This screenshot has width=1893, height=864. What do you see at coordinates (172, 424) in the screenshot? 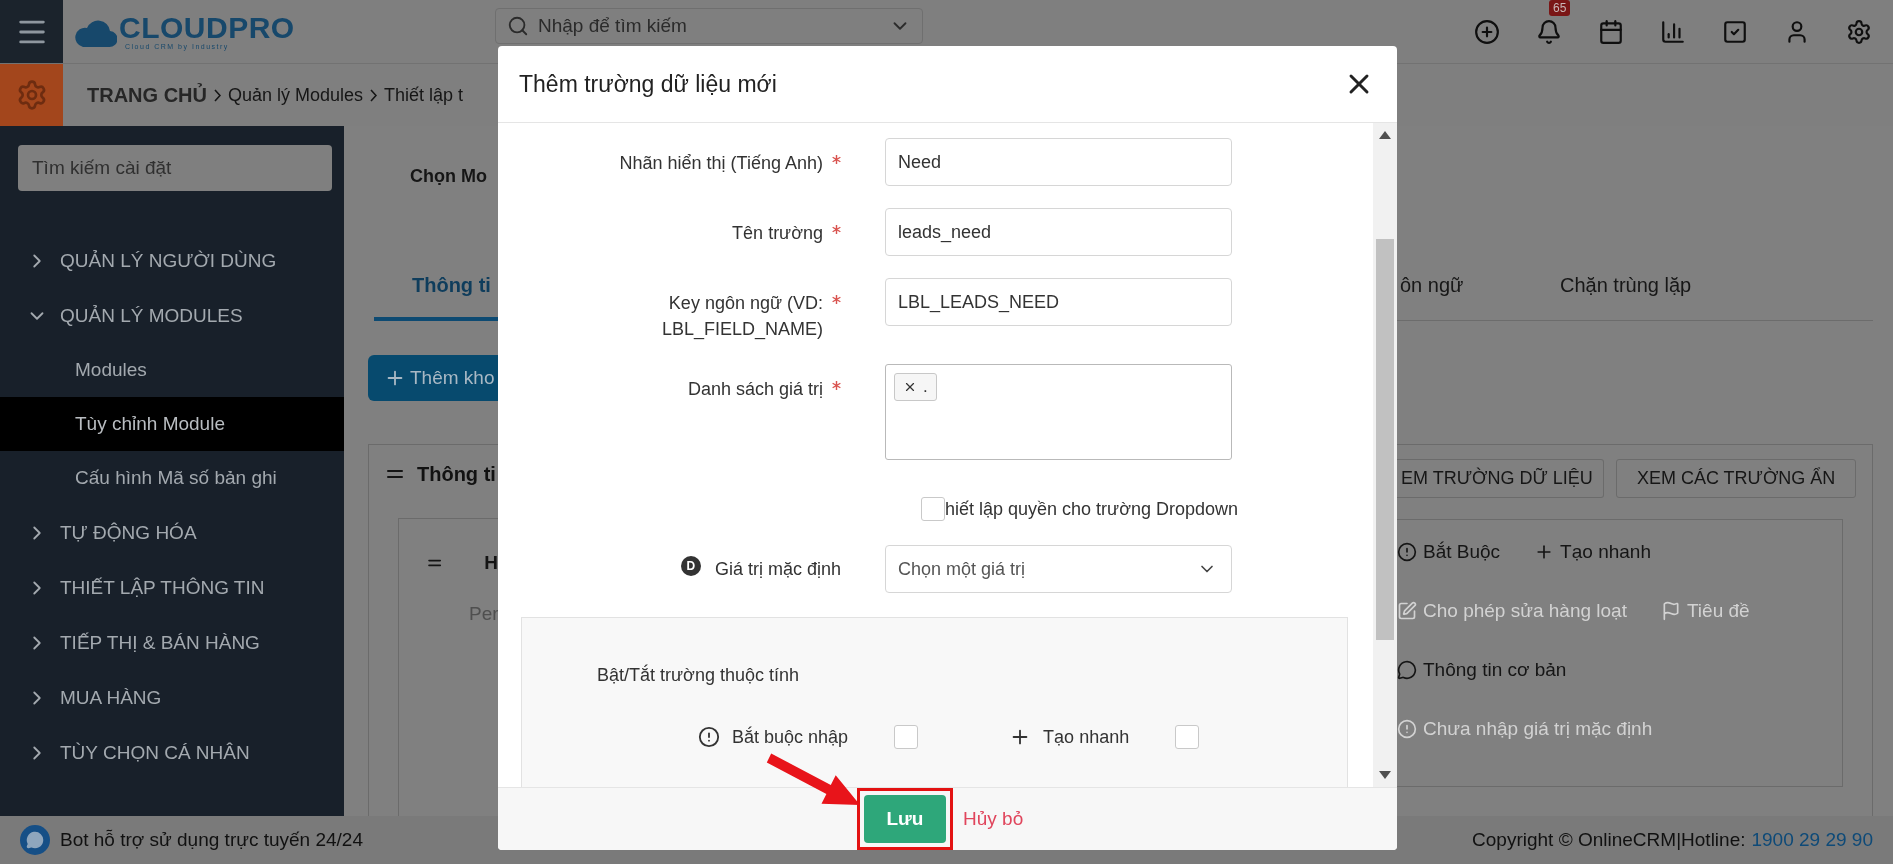
I see `sidebar-item: Tùy chỉnh Module` at bounding box center [172, 424].